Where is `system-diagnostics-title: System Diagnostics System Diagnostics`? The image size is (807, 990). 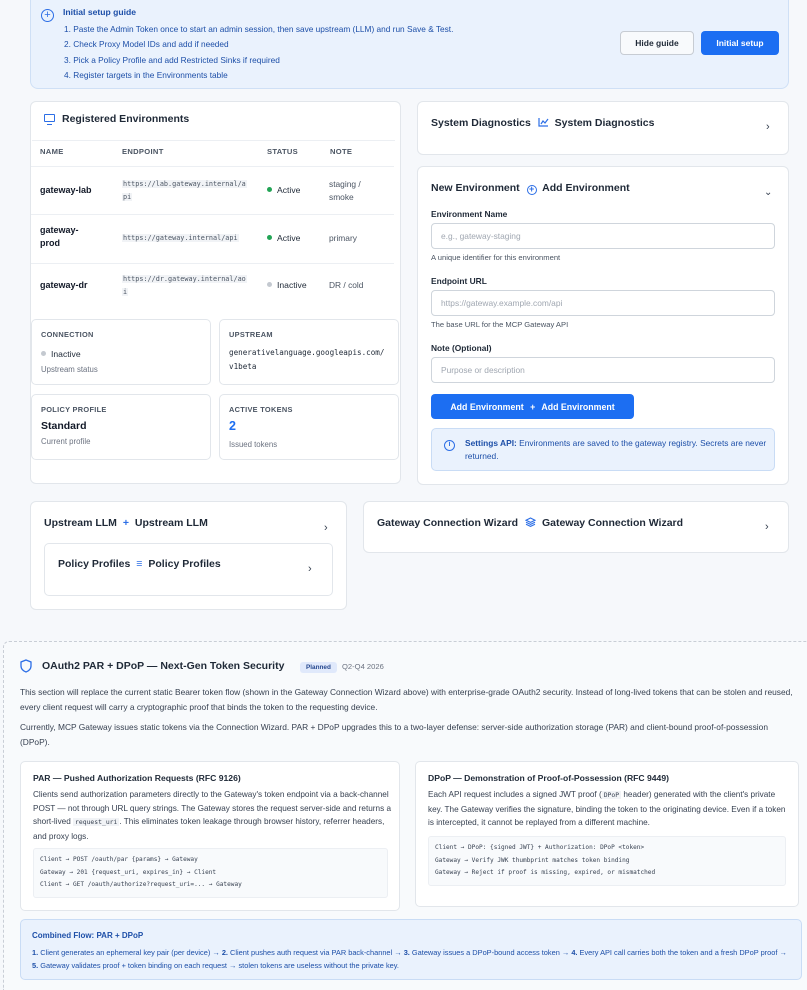 system-diagnostics-title: System Diagnostics System Diagnostics is located at coordinates (543, 123).